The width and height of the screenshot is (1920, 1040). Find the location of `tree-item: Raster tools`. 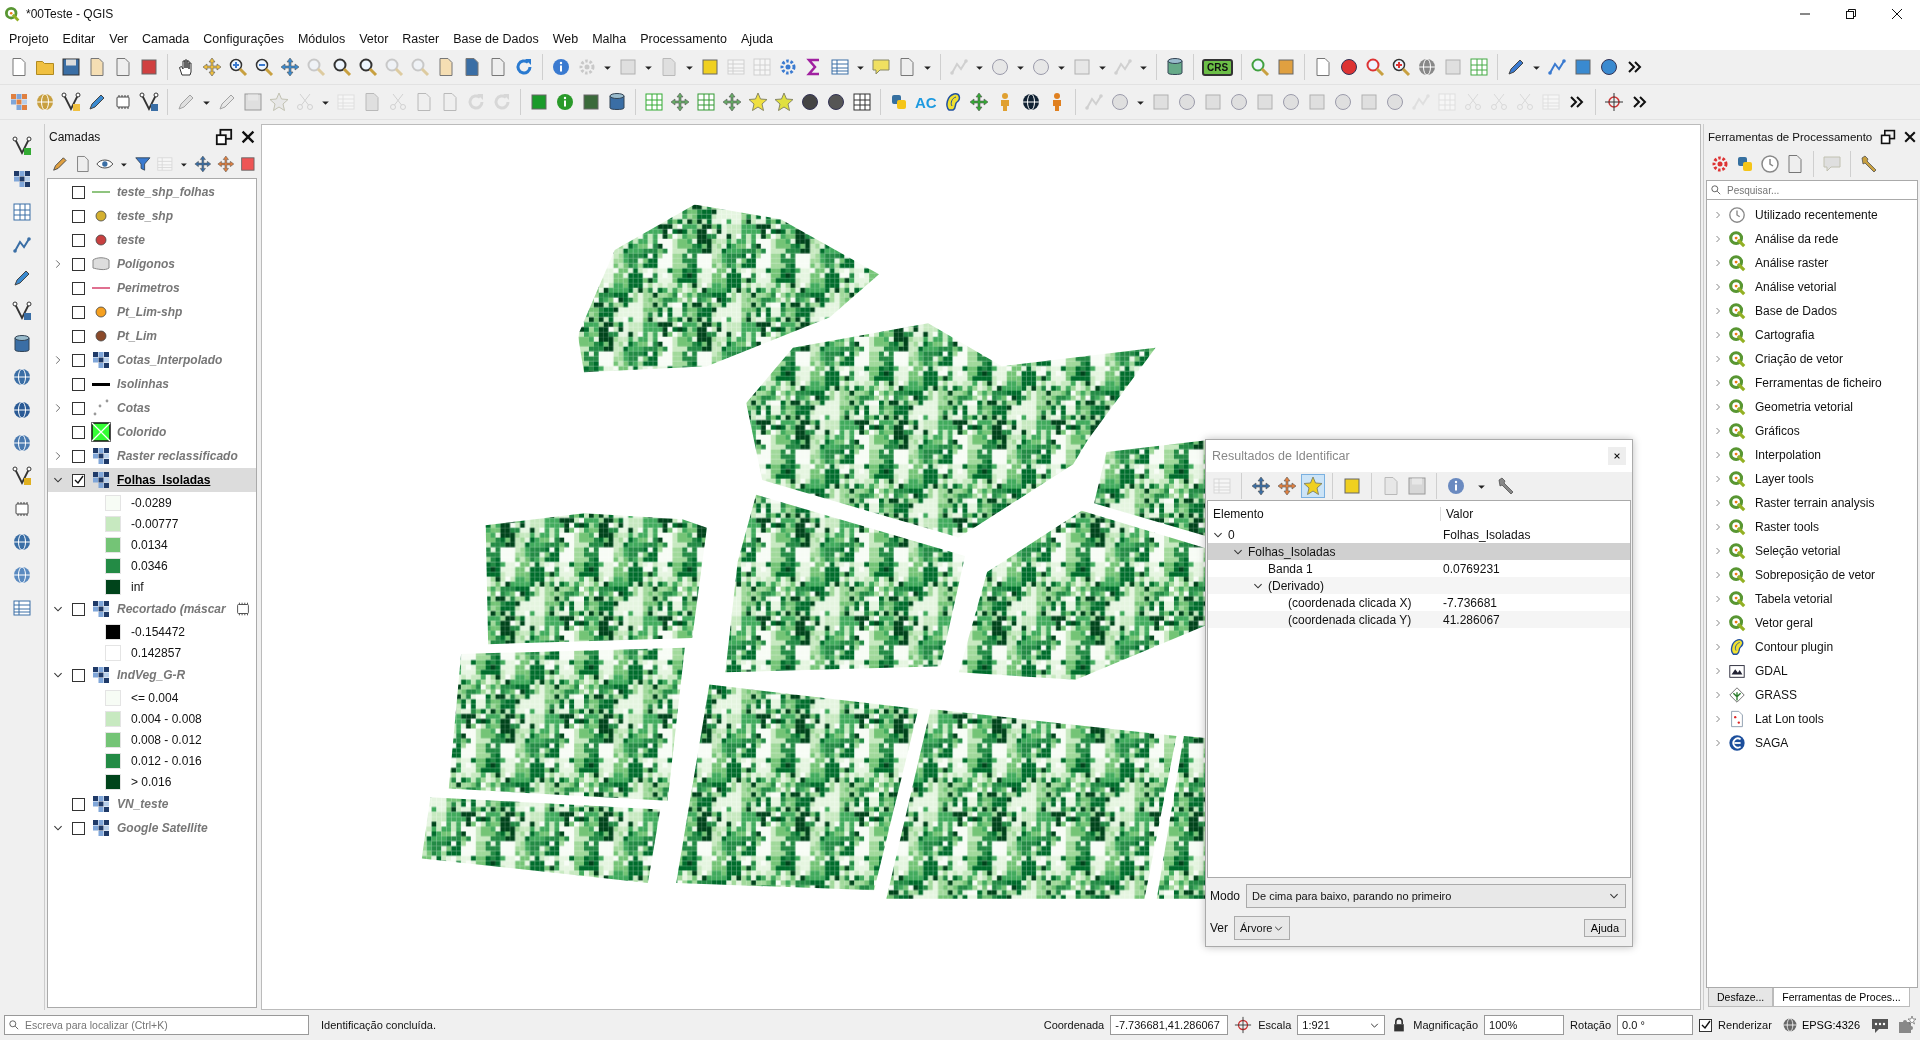

tree-item: Raster tools is located at coordinates (1787, 527).